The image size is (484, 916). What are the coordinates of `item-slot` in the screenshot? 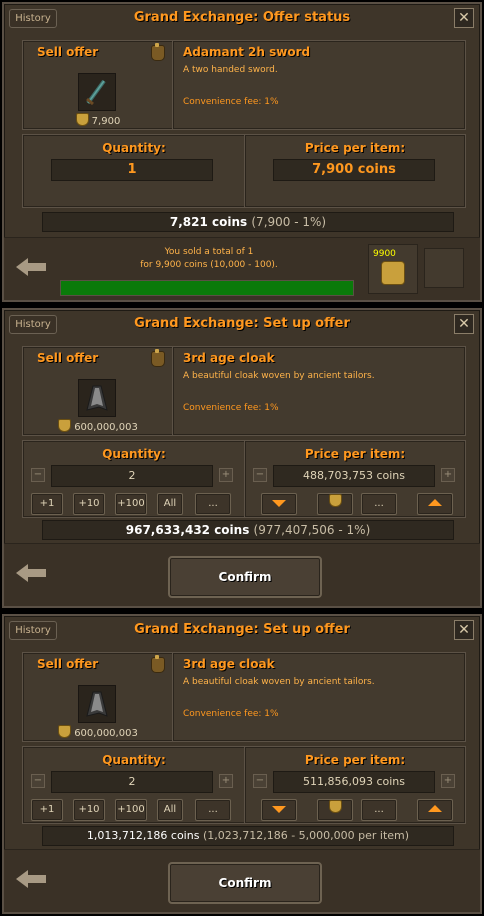 It's located at (97, 398).